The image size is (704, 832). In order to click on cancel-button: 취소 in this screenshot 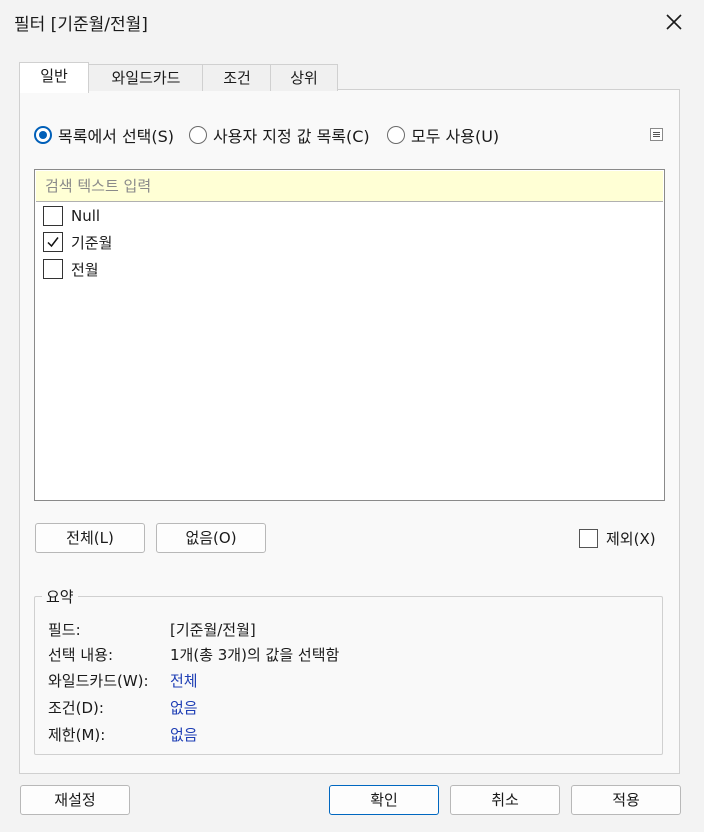, I will do `click(505, 800)`.